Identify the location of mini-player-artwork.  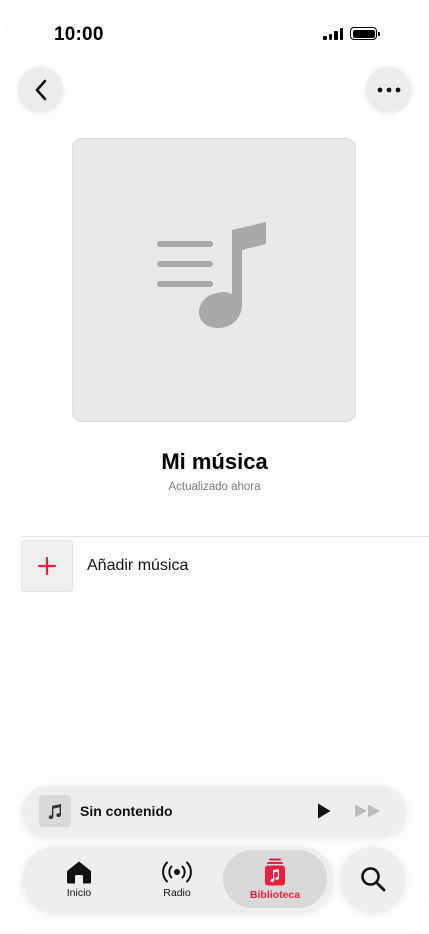
(55, 811).